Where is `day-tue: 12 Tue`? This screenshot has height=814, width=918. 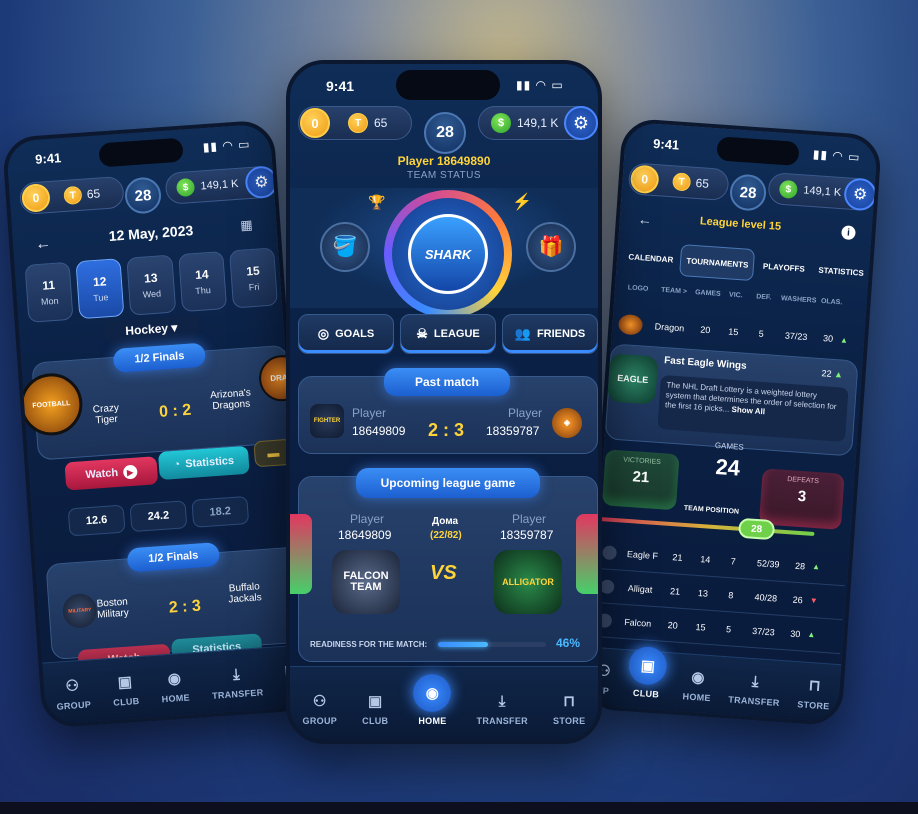
day-tue: 12 Tue is located at coordinates (100, 289).